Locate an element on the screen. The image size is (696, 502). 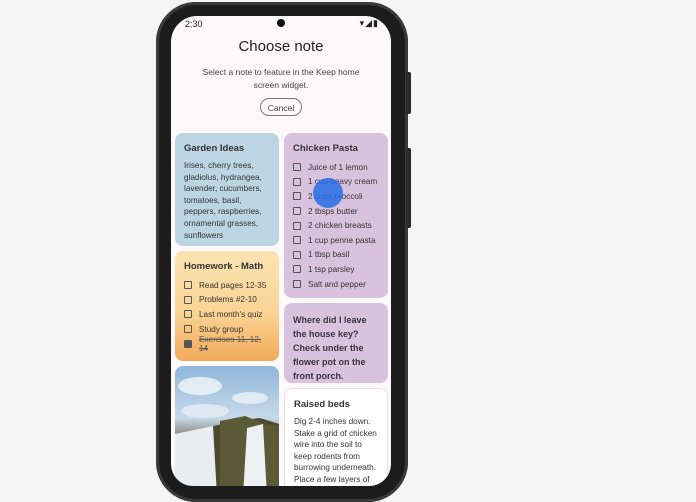
checklist-item: Problems #2-10 is located at coordinates (227, 300).